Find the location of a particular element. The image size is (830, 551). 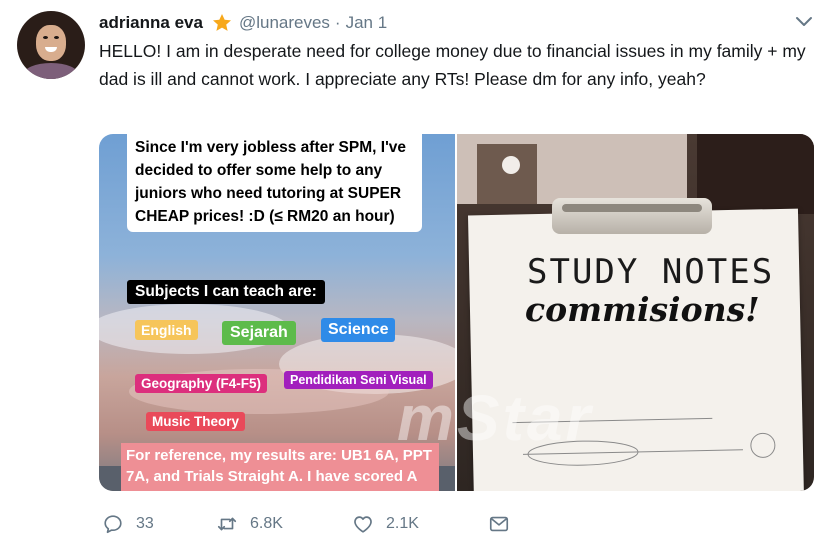

star-icon is located at coordinates (221, 22).